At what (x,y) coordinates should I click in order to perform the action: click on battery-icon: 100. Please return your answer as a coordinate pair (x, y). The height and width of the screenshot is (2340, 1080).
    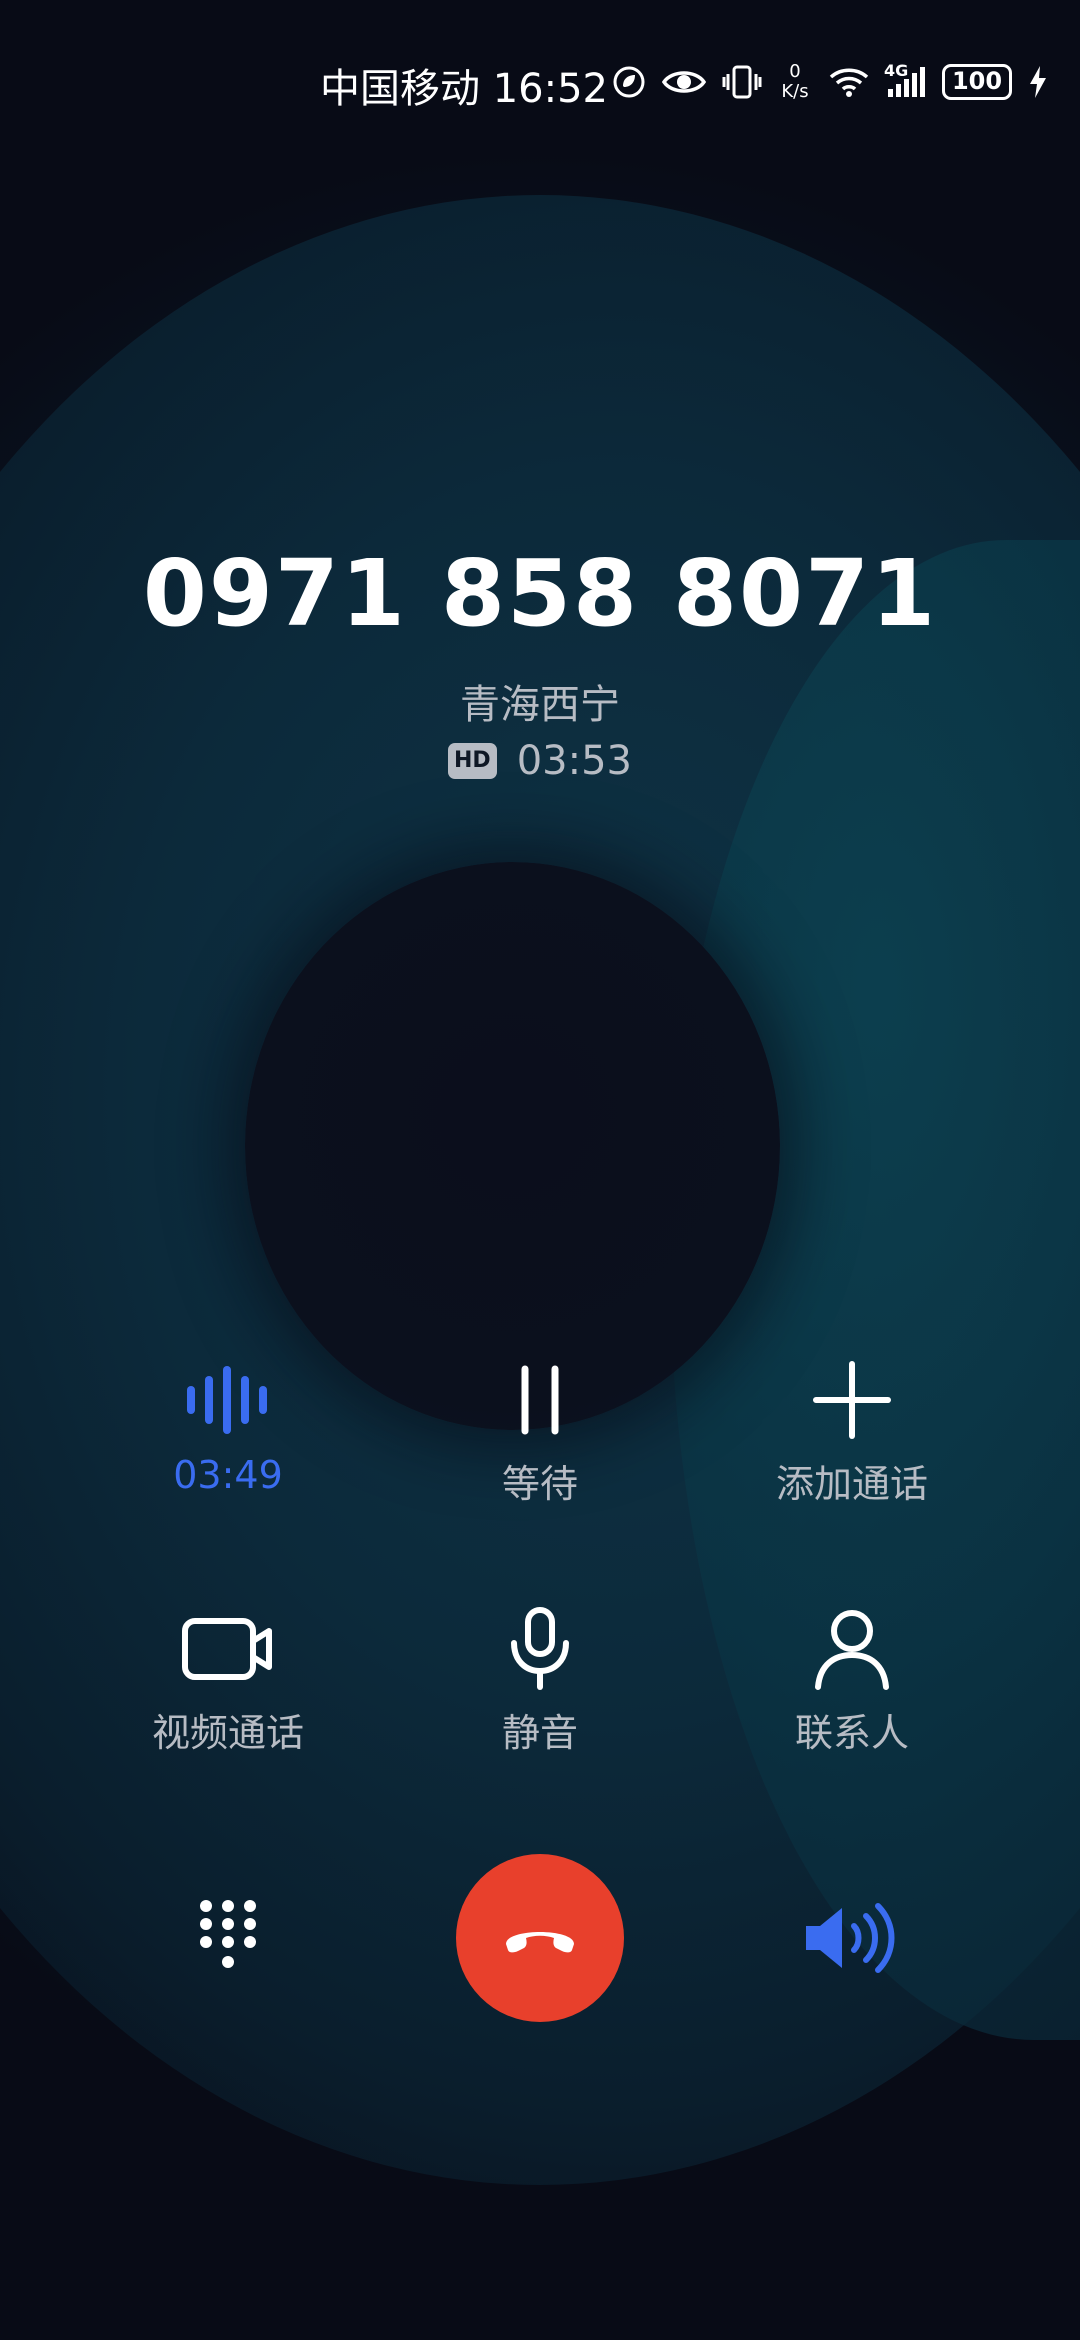
    Looking at the image, I should click on (977, 82).